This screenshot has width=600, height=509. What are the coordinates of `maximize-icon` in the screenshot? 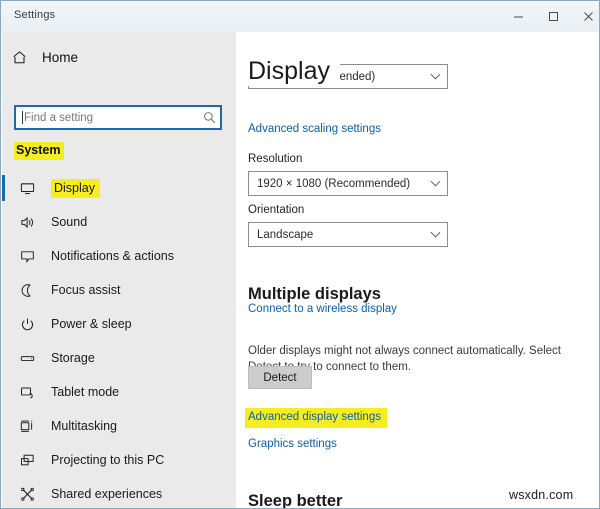 It's located at (553, 16).